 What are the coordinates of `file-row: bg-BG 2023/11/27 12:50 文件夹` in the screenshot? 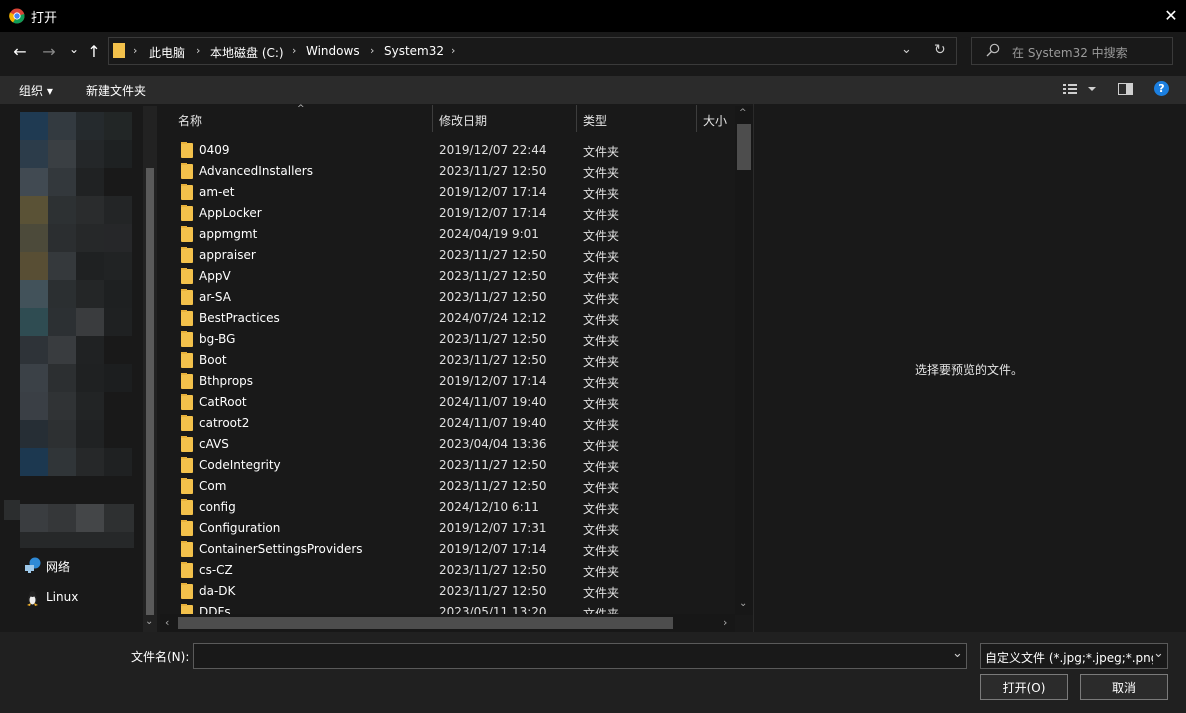 It's located at (447, 339).